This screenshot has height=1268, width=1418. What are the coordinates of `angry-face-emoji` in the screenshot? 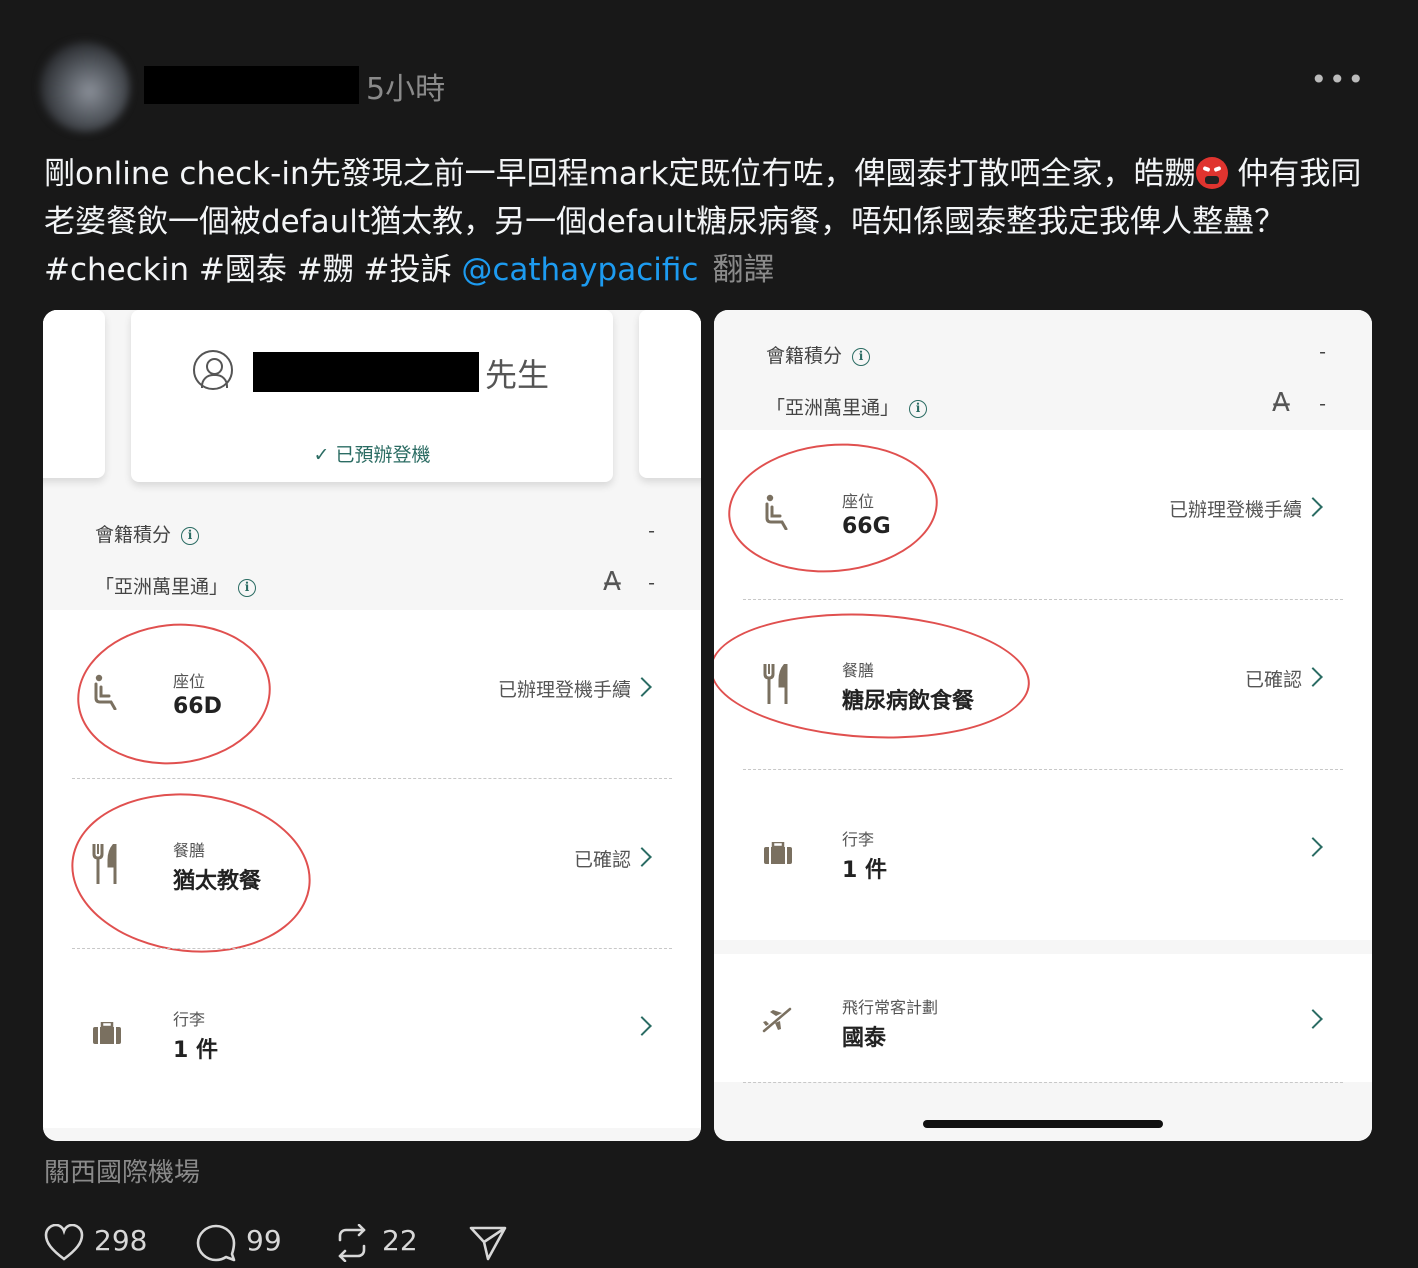 It's located at (1211, 173).